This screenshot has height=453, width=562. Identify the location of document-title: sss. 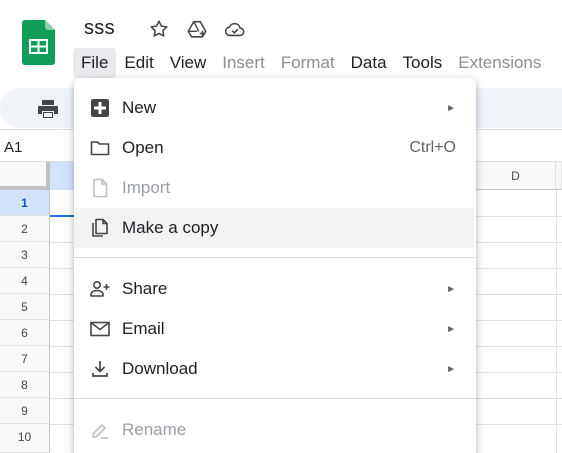
(99, 28).